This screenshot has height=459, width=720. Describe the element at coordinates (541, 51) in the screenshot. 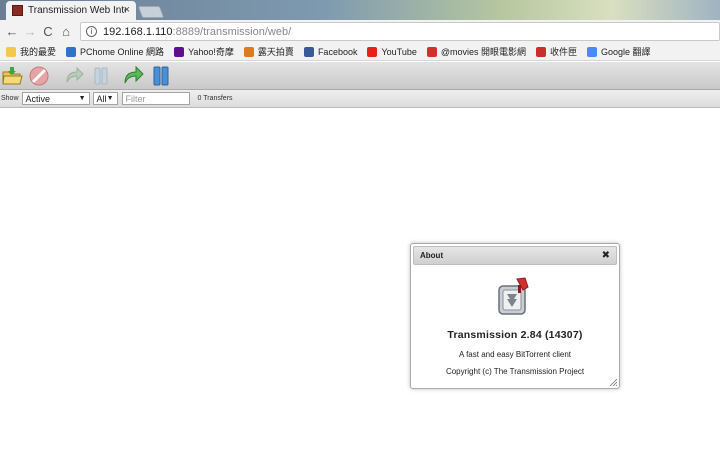

I see `gmail-icon` at that location.